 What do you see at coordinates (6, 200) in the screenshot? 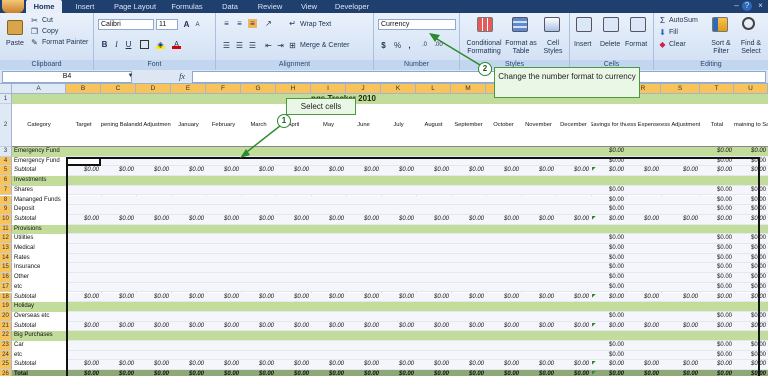
I see `row-header-8: 8` at bounding box center [6, 200].